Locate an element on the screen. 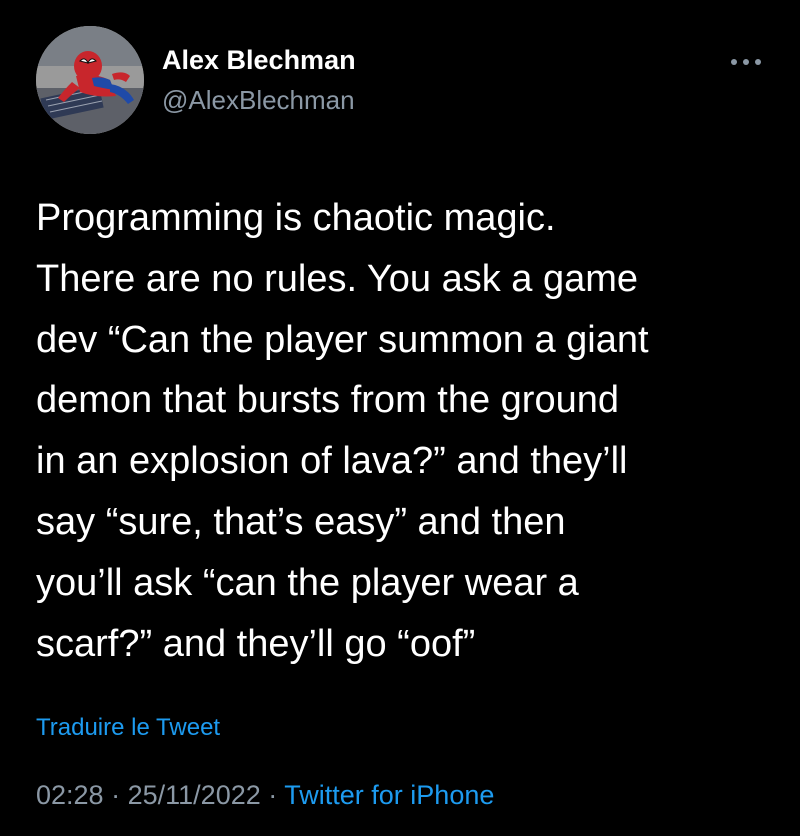  tweet-text-line: There are no rules. You ask a game is located at coordinates (337, 278).